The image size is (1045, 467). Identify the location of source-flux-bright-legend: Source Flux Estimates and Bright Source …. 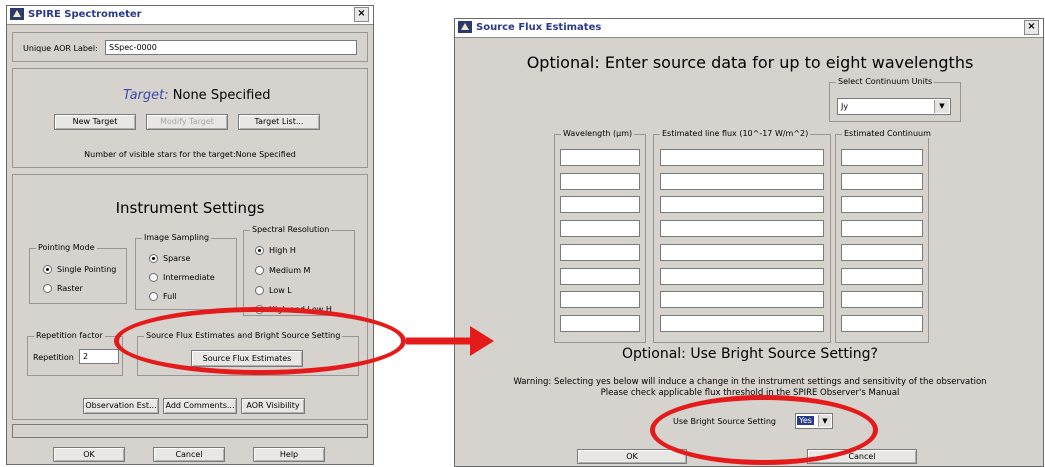
(243, 335).